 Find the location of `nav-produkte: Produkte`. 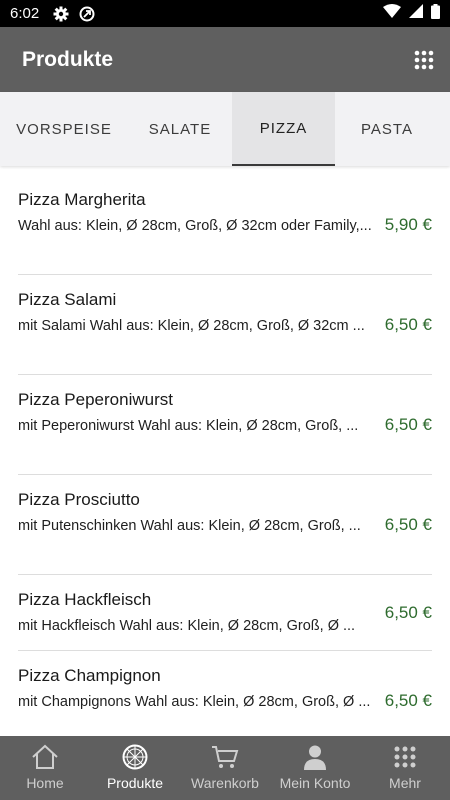

nav-produkte: Produkte is located at coordinates (135, 768).